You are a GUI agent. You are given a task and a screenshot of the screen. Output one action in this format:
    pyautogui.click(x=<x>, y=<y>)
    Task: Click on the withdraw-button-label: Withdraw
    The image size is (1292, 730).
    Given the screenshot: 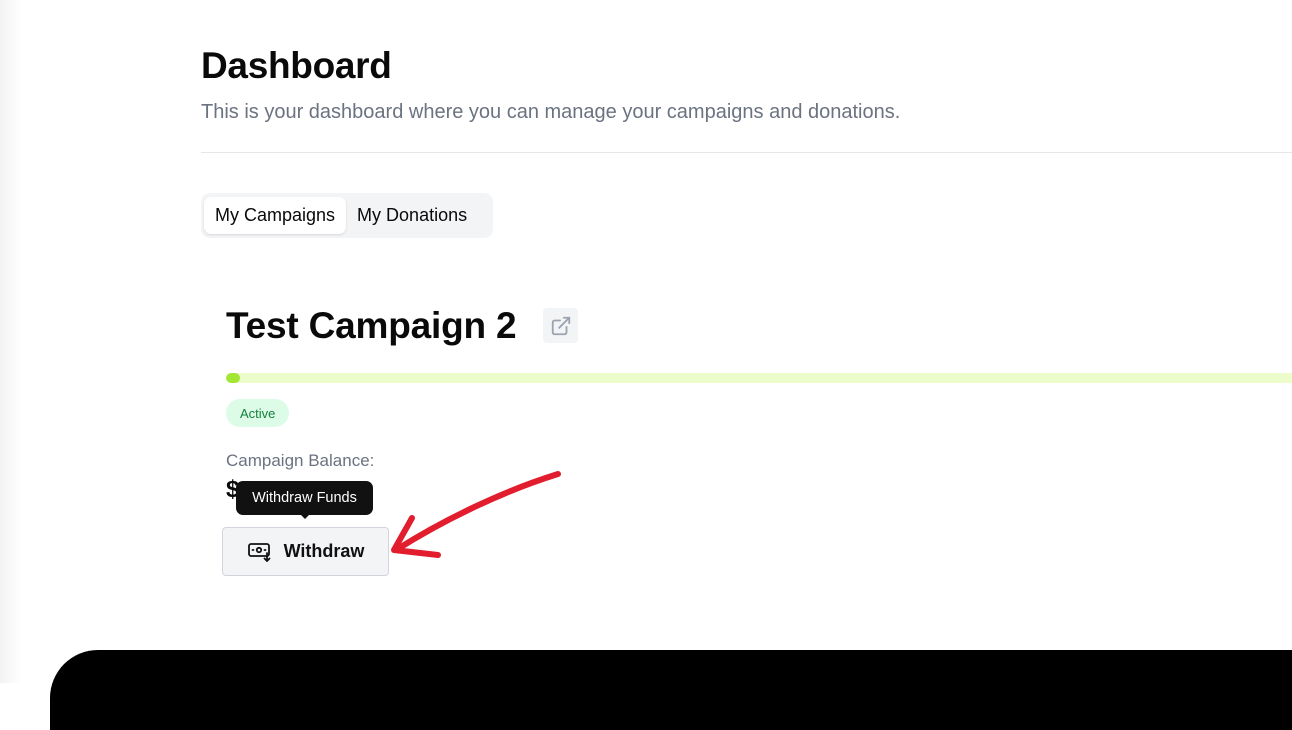 What is the action you would take?
    pyautogui.click(x=324, y=551)
    